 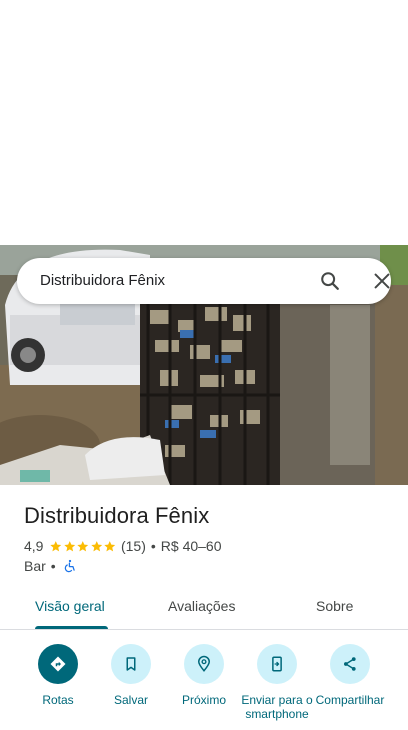 I want to click on send-to-phone-label: Enviar para o smartphone, so click(x=277, y=707).